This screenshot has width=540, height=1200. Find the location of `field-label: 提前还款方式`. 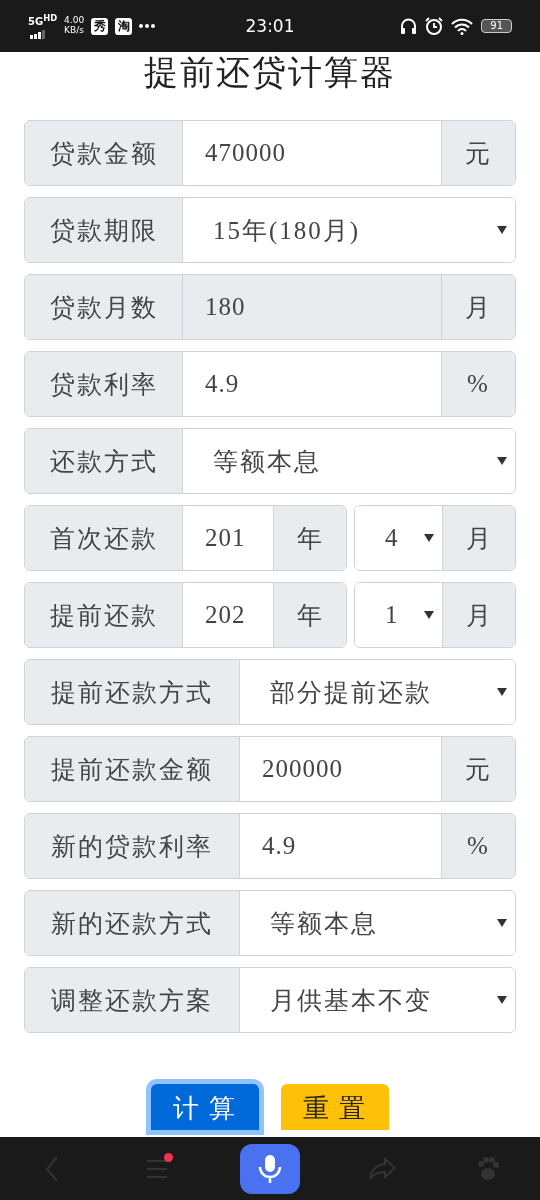

field-label: 提前还款方式 is located at coordinates (132, 692).